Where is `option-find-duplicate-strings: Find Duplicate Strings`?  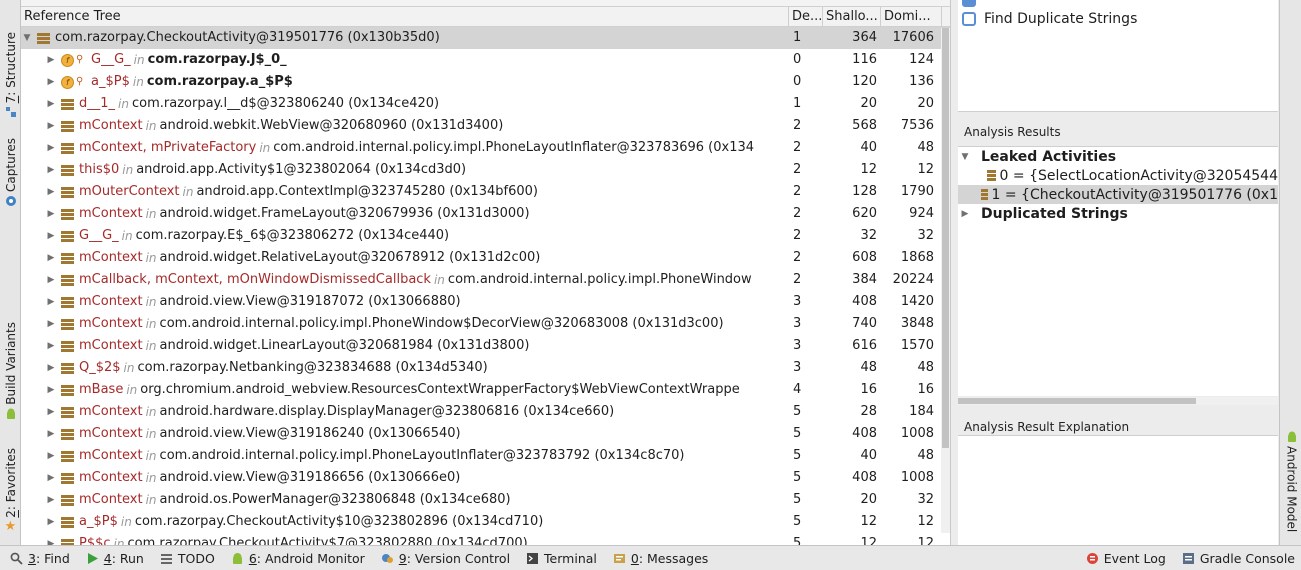 option-find-duplicate-strings: Find Duplicate Strings is located at coordinates (1049, 19).